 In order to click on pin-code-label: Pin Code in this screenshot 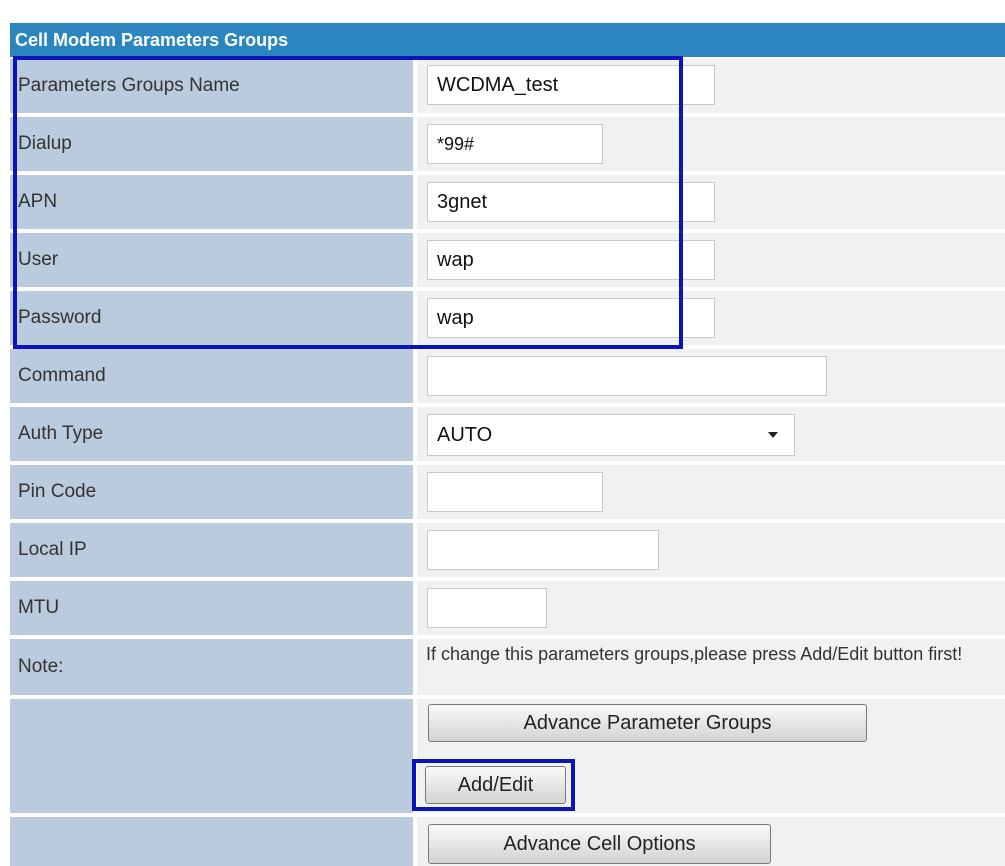, I will do `click(211, 492)`.